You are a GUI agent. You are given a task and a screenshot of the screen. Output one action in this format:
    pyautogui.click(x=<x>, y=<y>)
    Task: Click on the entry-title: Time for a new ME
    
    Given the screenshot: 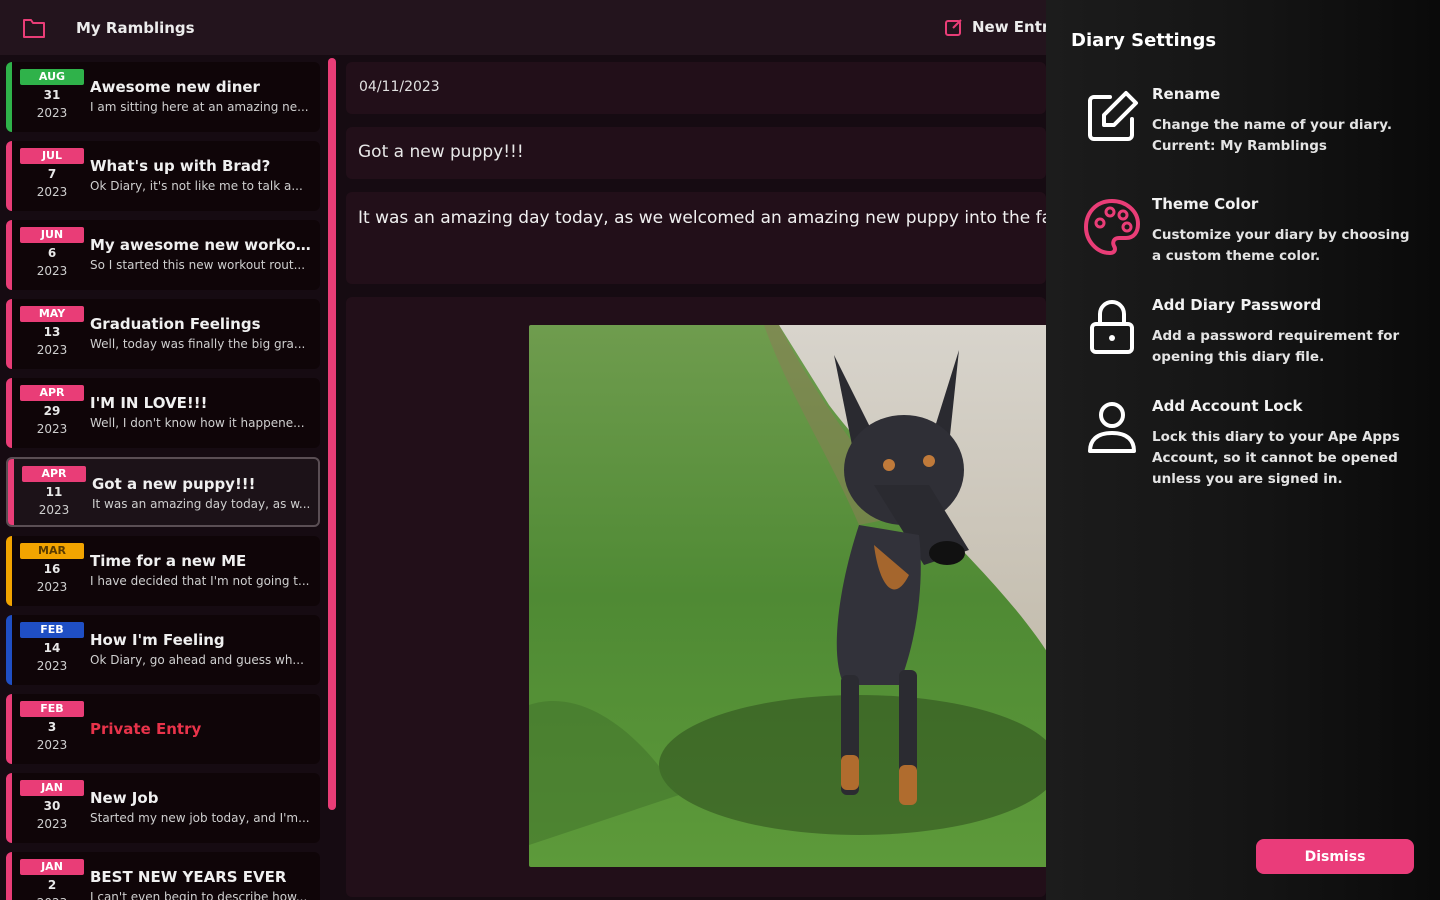 What is the action you would take?
    pyautogui.click(x=168, y=561)
    